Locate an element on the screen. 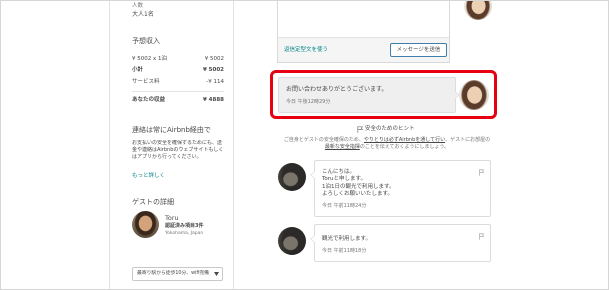 The height and width of the screenshot is (290, 609). host-message-text: お問い合わせありがとうございます。 is located at coordinates (337, 89).